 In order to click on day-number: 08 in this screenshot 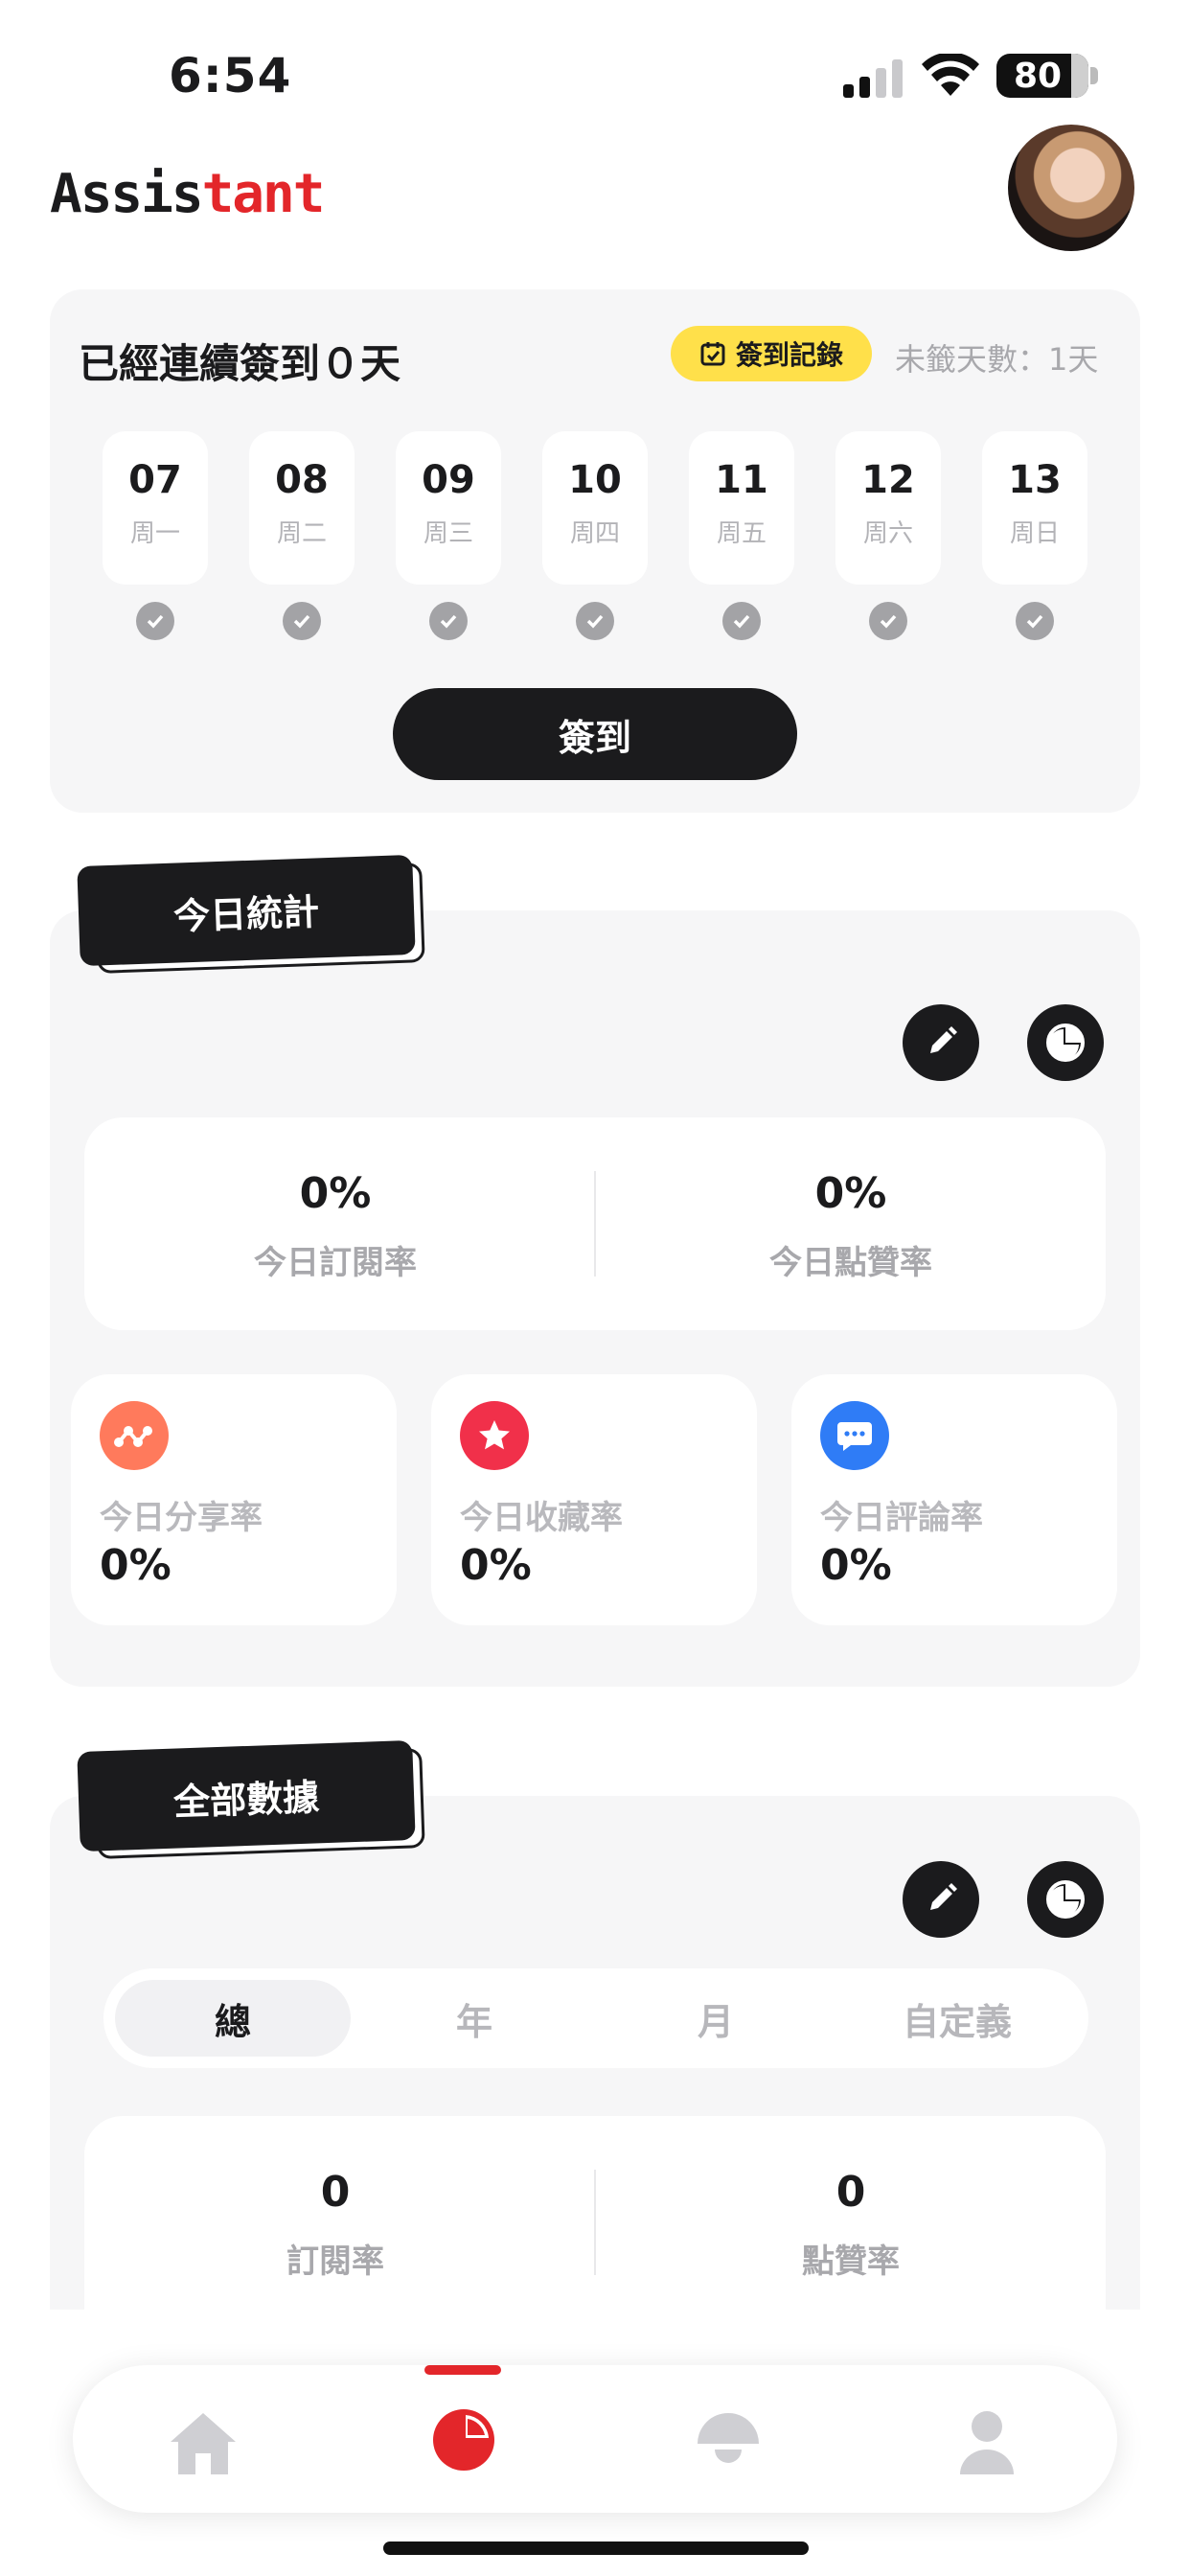, I will do `click(302, 480)`.